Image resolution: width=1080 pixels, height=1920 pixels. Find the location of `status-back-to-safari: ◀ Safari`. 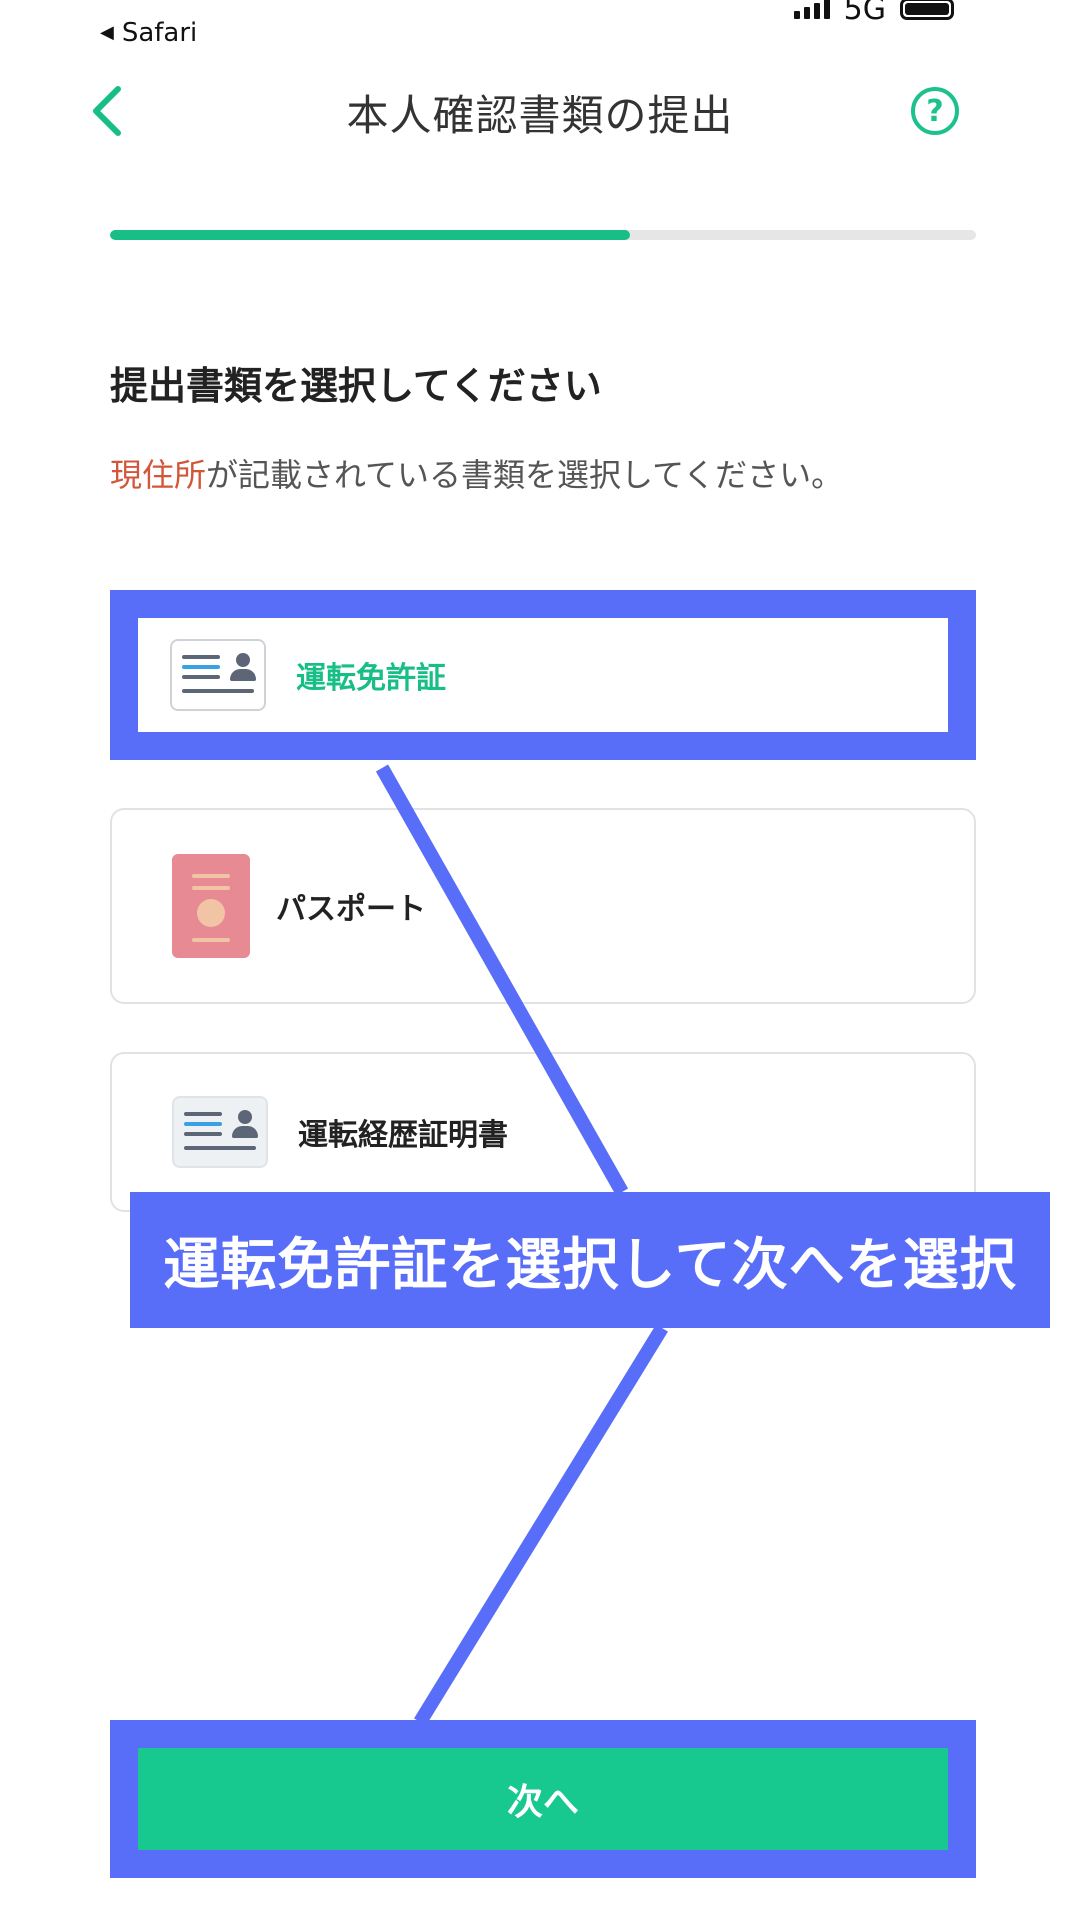

status-back-to-safari: ◀ Safari is located at coordinates (148, 33).